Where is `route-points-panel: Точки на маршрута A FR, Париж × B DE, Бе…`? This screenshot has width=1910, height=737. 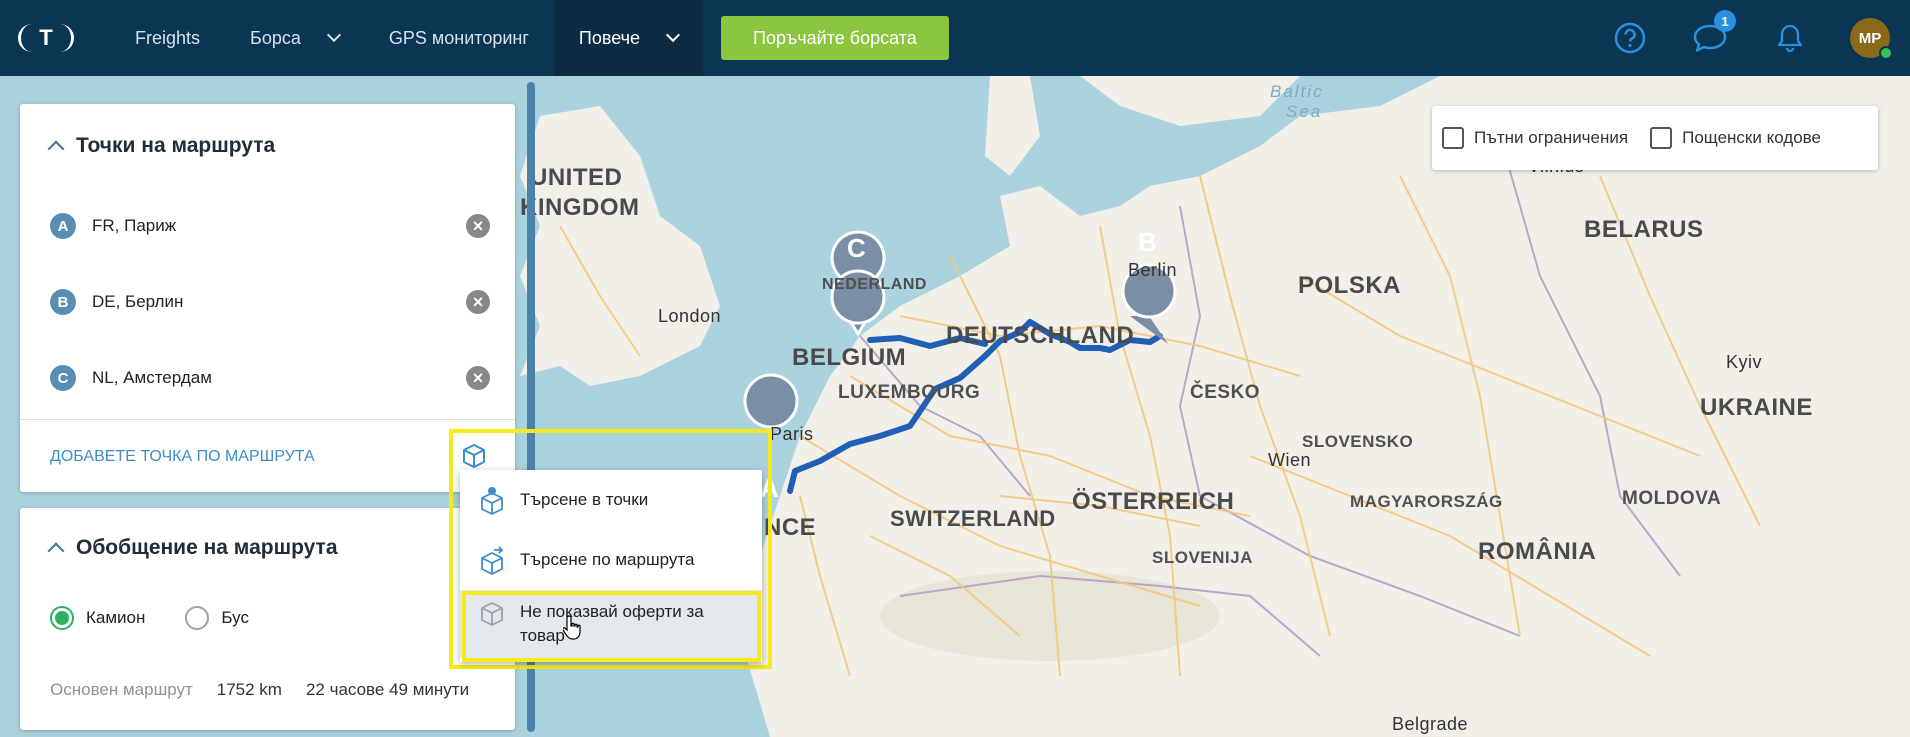 route-points-panel: Точки на маршрута A FR, Париж × B DE, Бе… is located at coordinates (267, 298).